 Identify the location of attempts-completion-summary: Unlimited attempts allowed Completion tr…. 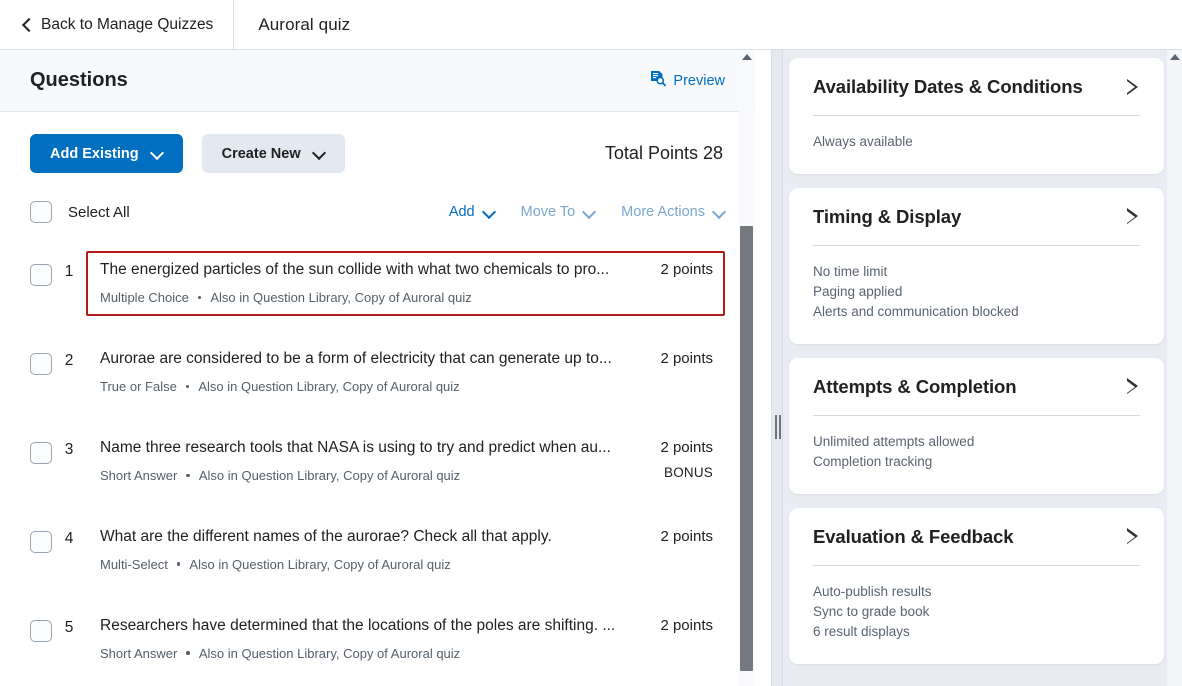
(976, 444).